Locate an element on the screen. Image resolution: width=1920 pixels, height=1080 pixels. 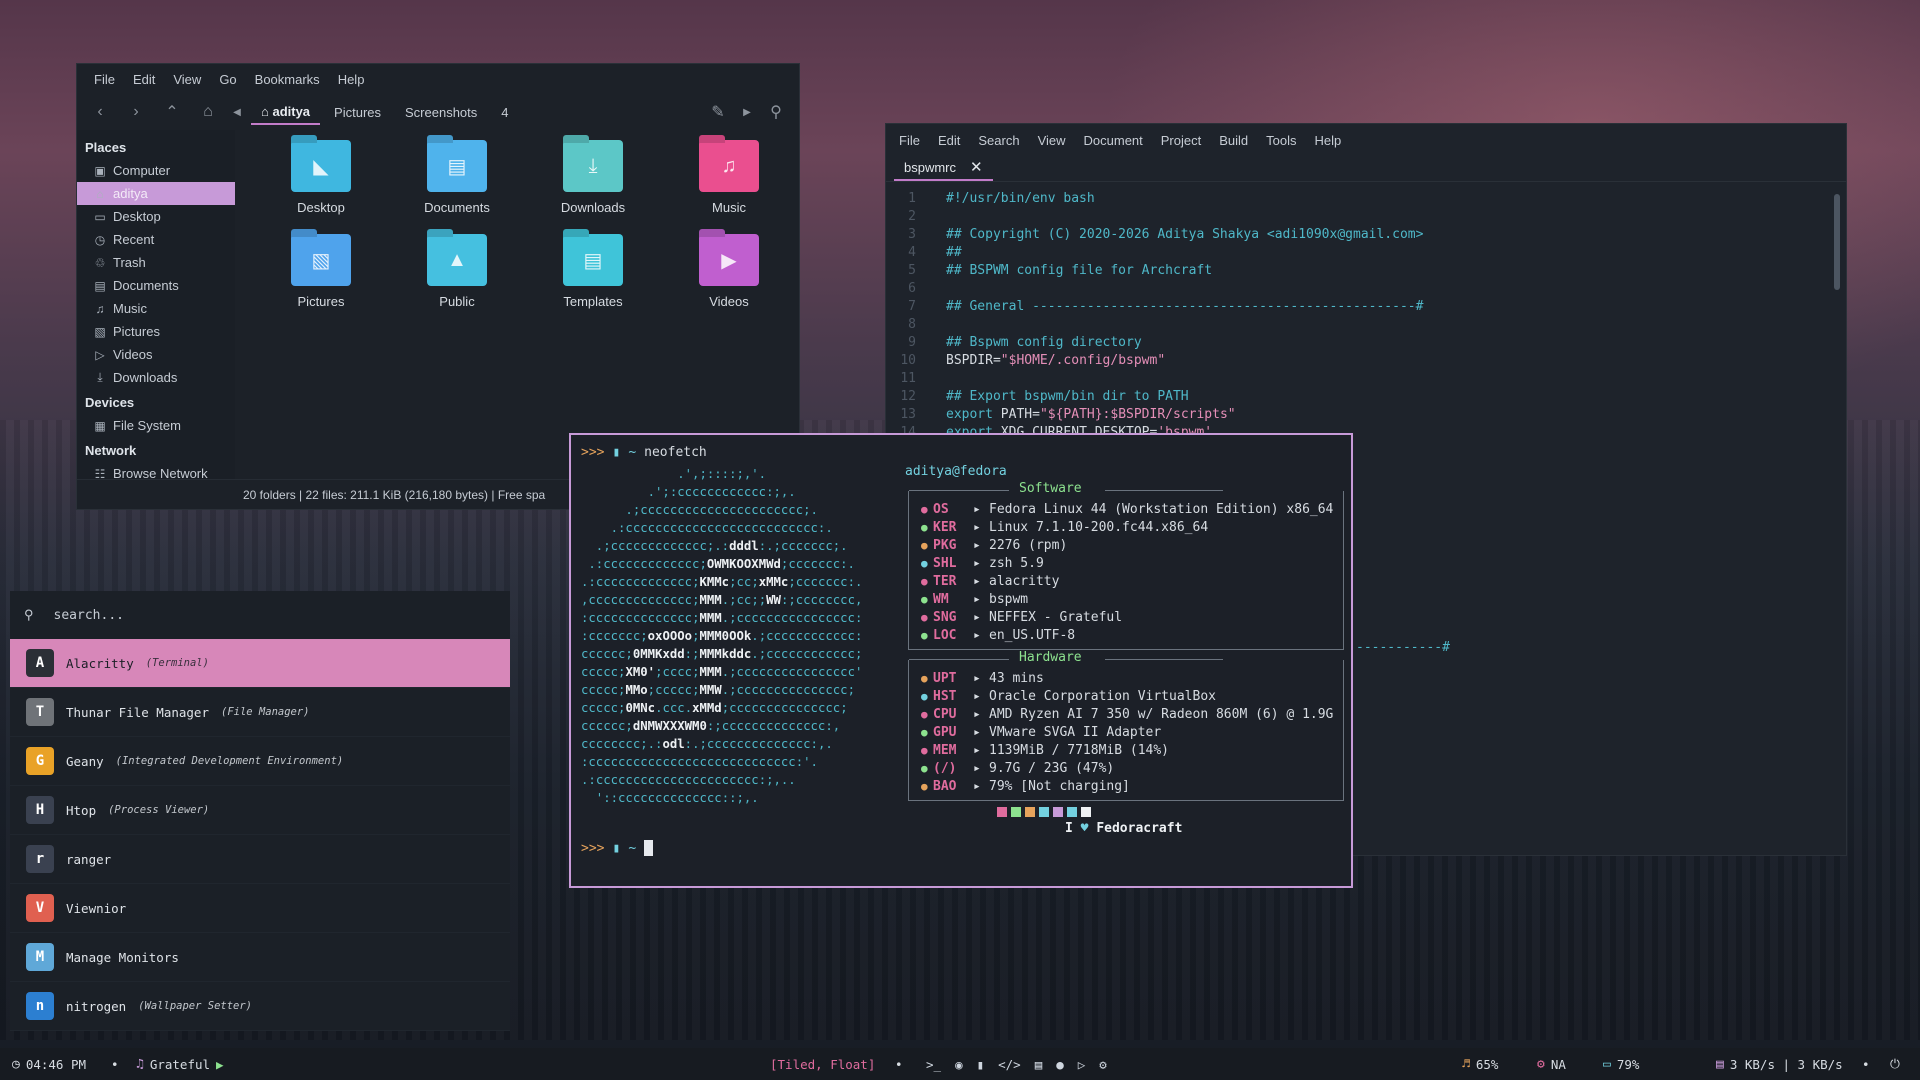
sidebar-item-computer: ▣ Computer is located at coordinates (156, 170).